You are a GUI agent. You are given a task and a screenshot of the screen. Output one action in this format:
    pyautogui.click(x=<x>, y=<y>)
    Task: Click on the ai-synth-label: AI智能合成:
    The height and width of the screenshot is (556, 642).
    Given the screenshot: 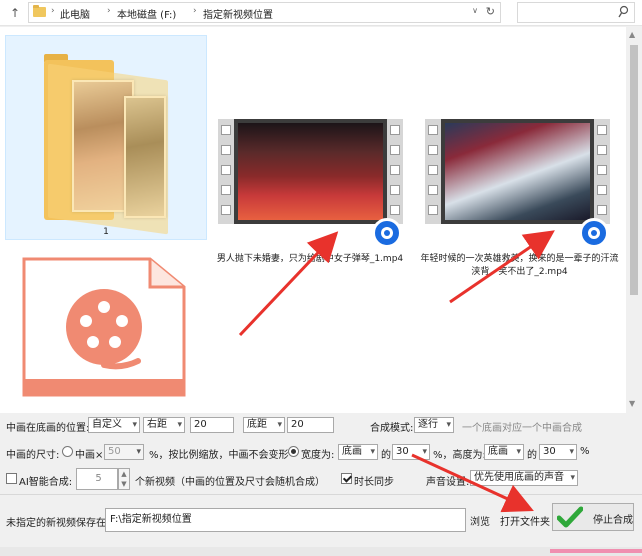 What is the action you would take?
    pyautogui.click(x=46, y=482)
    